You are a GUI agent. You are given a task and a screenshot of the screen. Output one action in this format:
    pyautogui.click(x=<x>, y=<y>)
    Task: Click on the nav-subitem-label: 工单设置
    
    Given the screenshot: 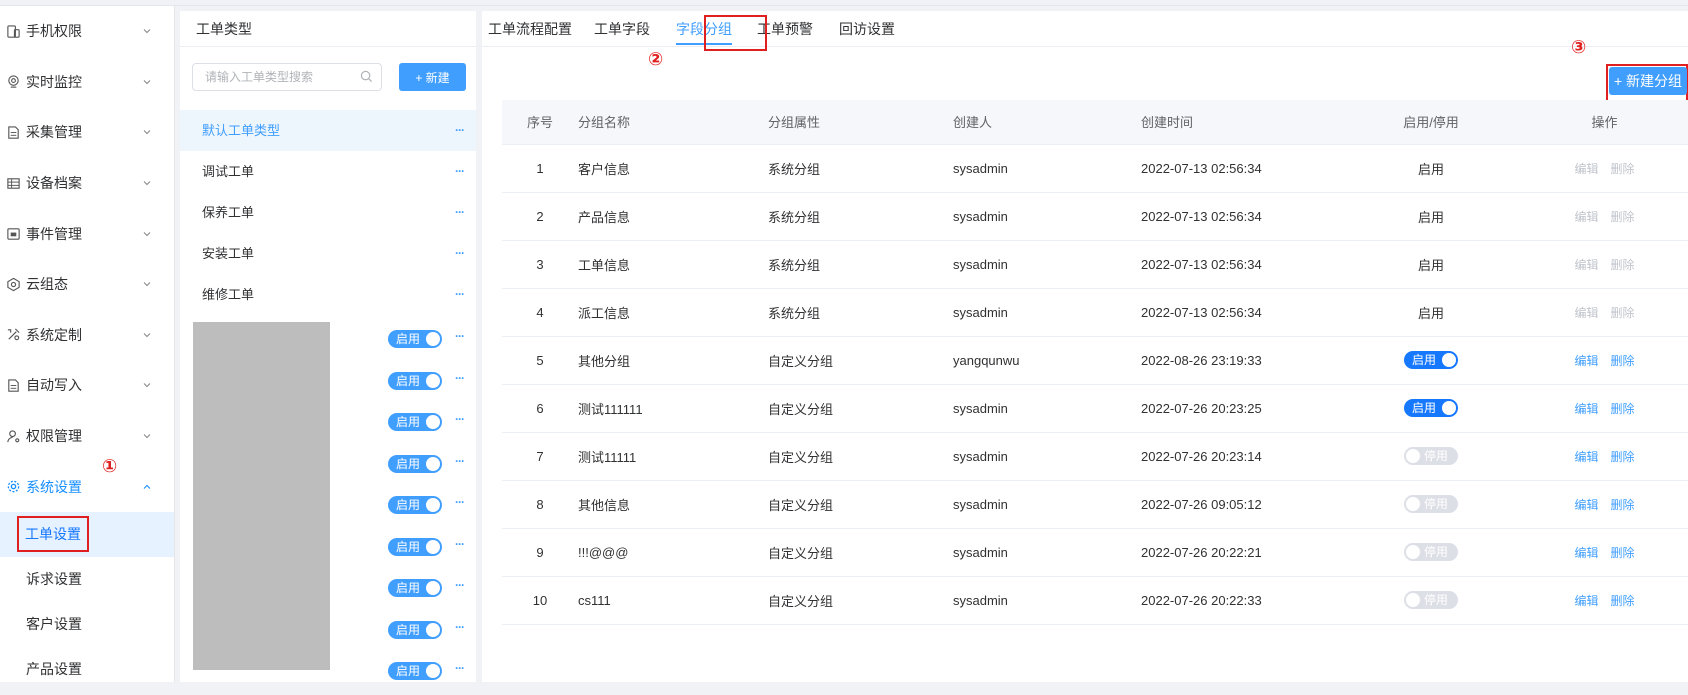 What is the action you would take?
    pyautogui.click(x=53, y=534)
    